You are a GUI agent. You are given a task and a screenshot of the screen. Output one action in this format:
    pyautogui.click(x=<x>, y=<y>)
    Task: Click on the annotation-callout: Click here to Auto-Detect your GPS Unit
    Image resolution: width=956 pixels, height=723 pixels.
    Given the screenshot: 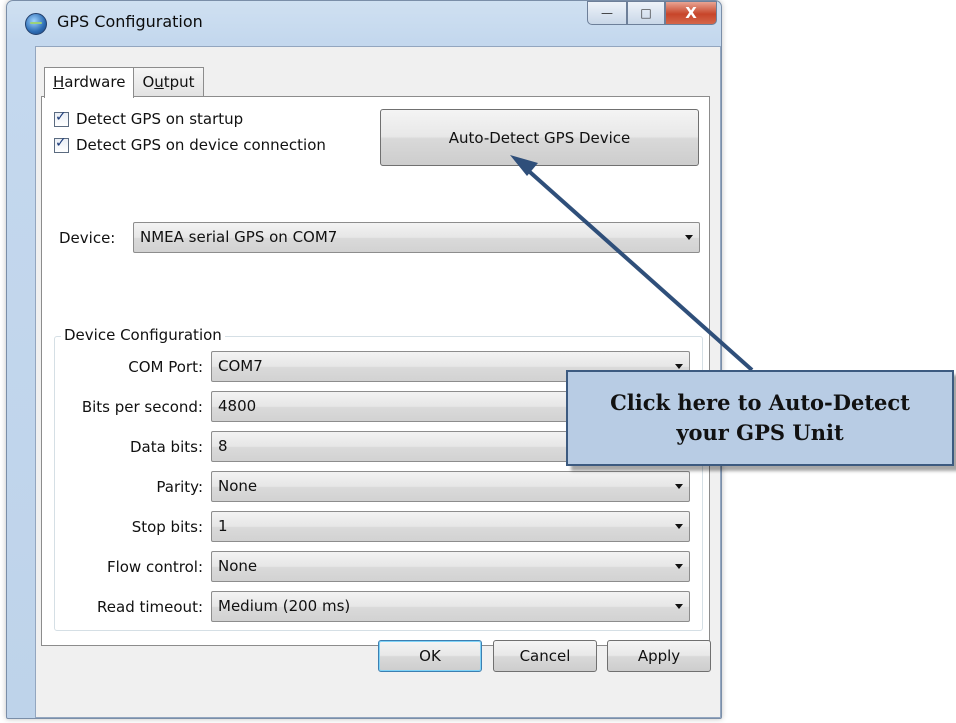 What is the action you would take?
    pyautogui.click(x=760, y=418)
    